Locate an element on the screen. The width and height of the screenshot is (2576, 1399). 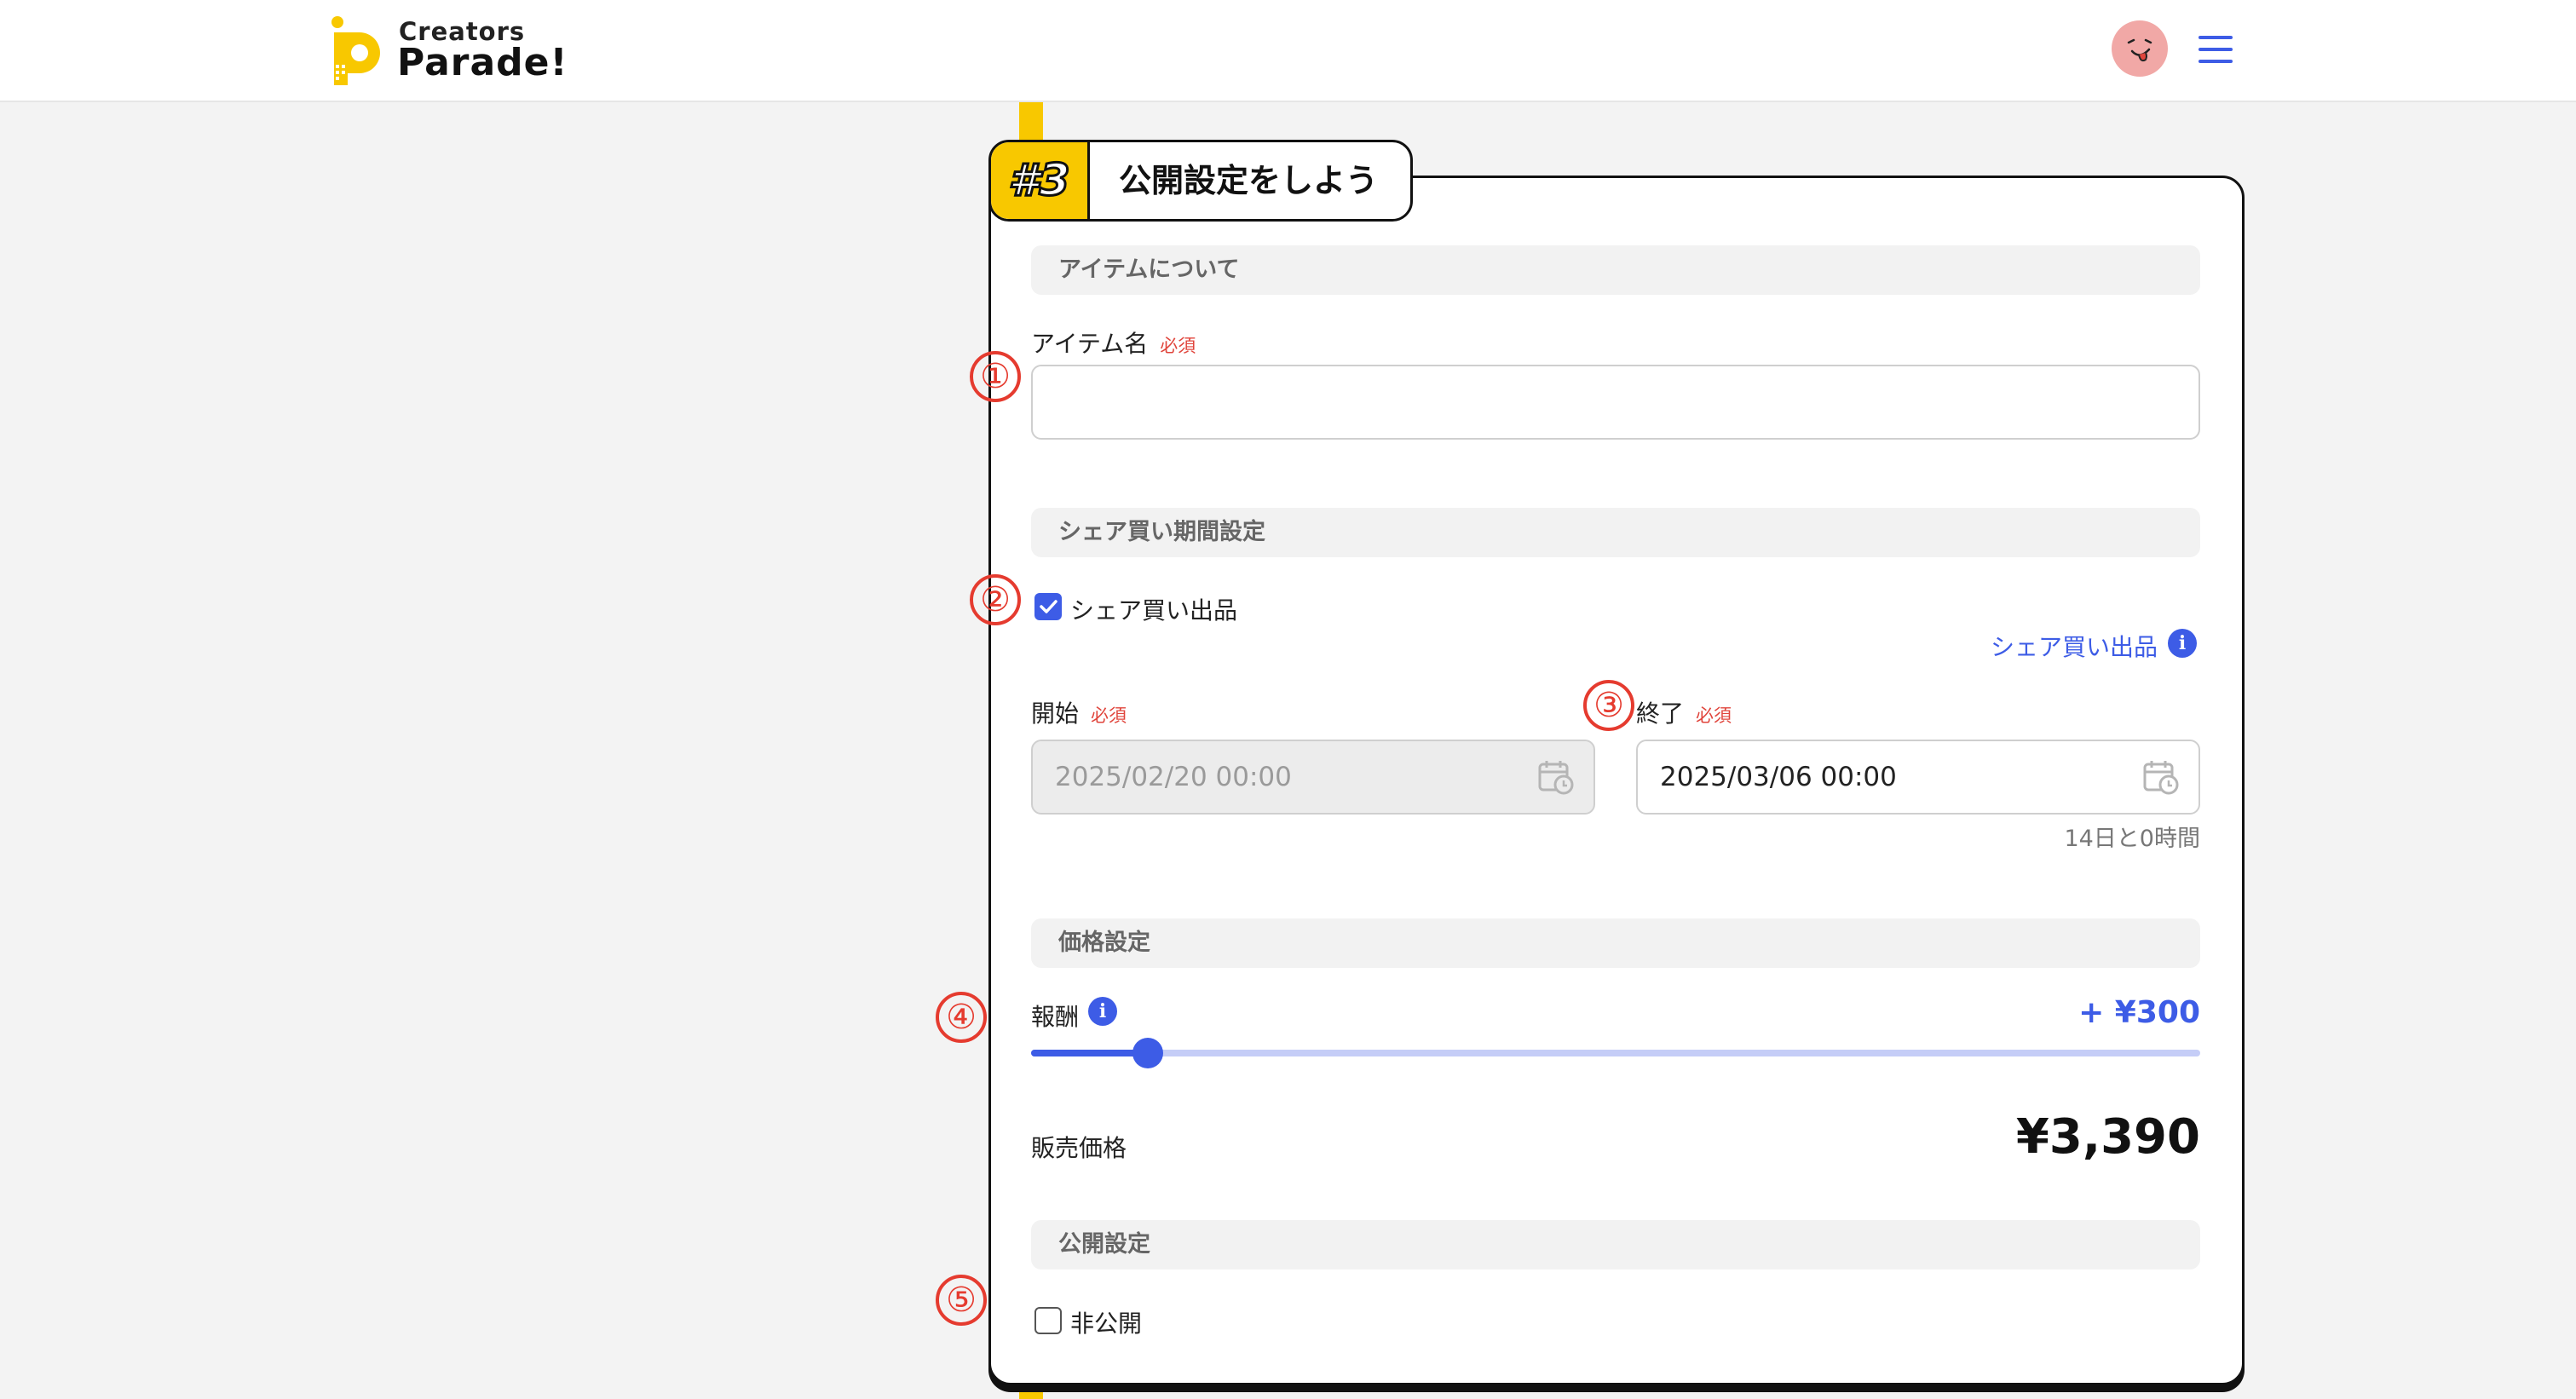
checkmark-icon is located at coordinates (1048, 606).